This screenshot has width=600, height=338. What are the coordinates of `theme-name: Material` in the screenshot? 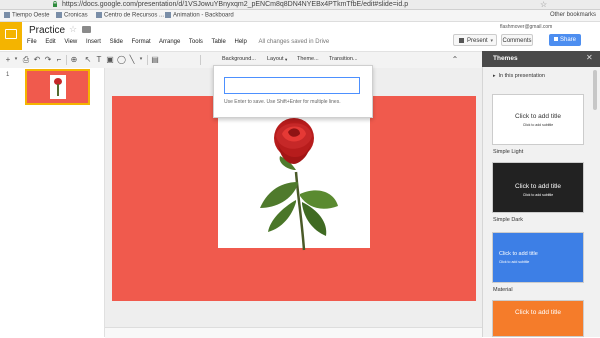 It's located at (503, 290).